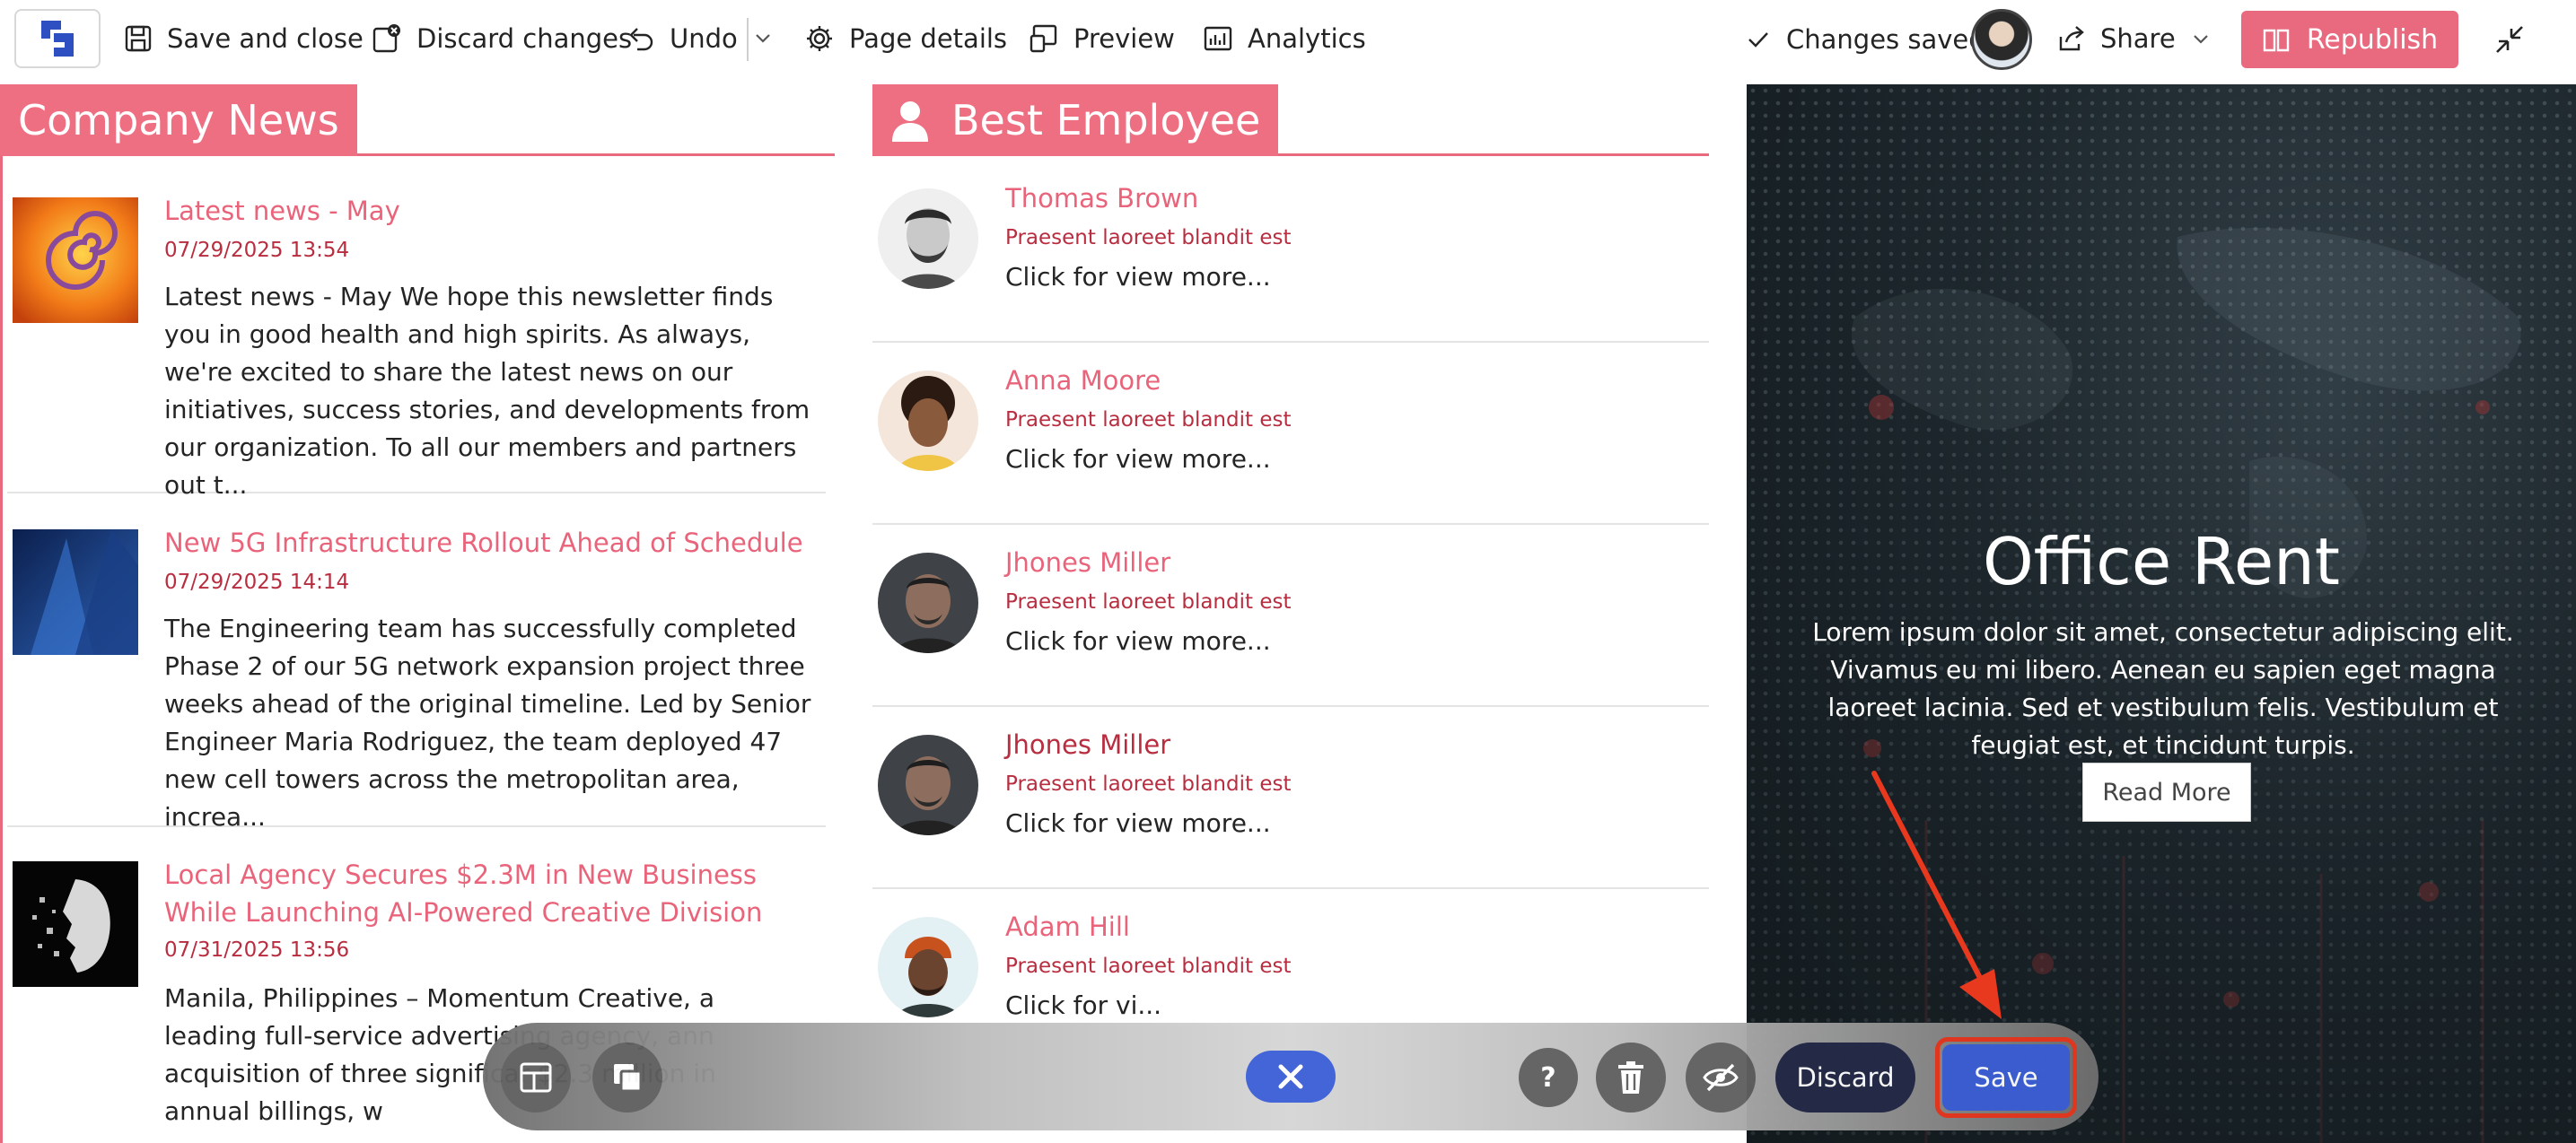  What do you see at coordinates (928, 38) in the screenshot?
I see `page-details-label: Page details` at bounding box center [928, 38].